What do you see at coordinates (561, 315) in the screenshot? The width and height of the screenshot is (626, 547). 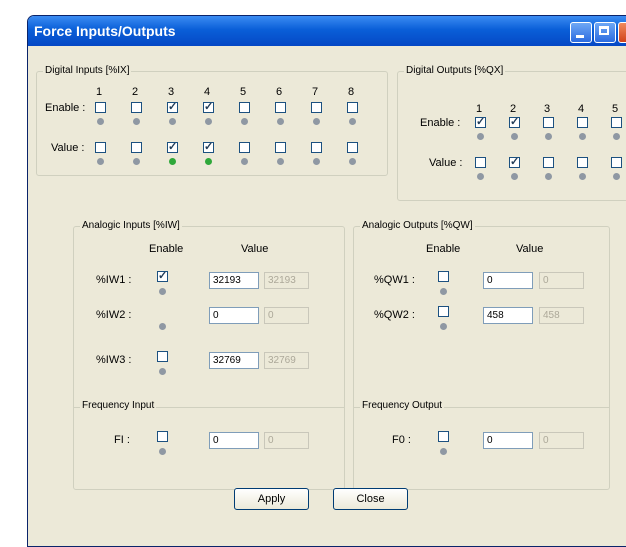 I see `ao-row-2-readout: 458` at bounding box center [561, 315].